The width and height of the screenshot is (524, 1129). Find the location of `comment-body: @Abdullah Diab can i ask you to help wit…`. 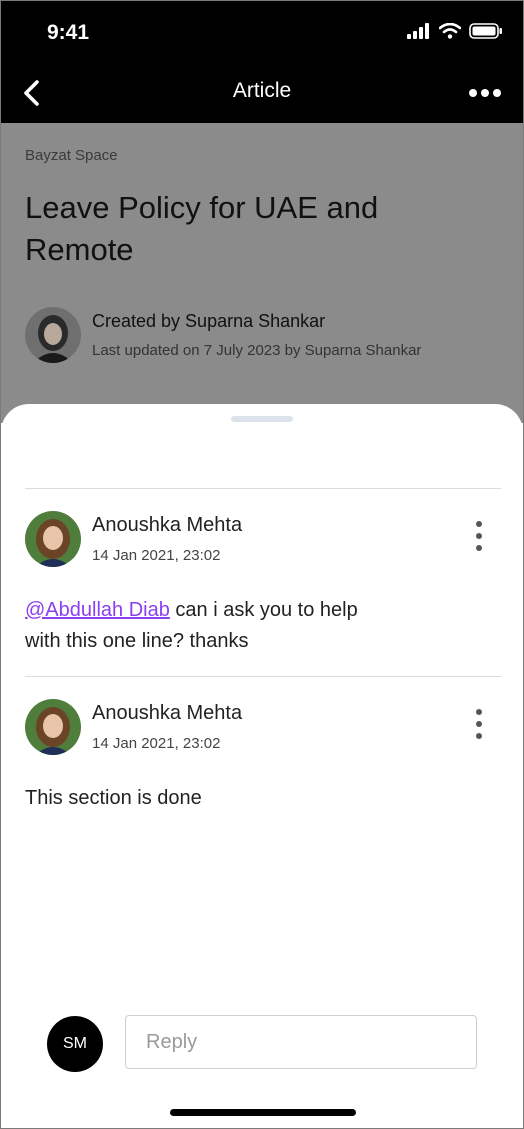

comment-body: @Abdullah Diab can i ask you to help wit… is located at coordinates (205, 626).